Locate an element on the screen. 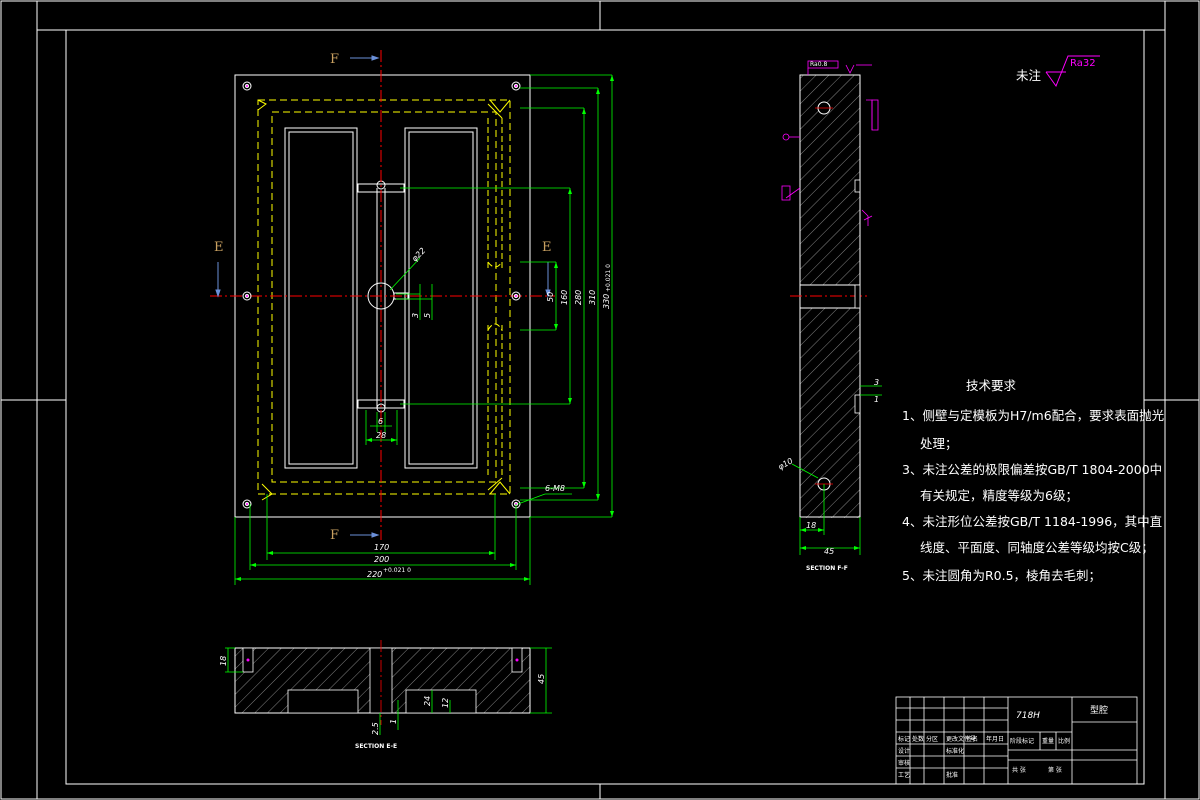 The height and width of the screenshot is (800, 1200). section-label-e-left: E is located at coordinates (219, 247).